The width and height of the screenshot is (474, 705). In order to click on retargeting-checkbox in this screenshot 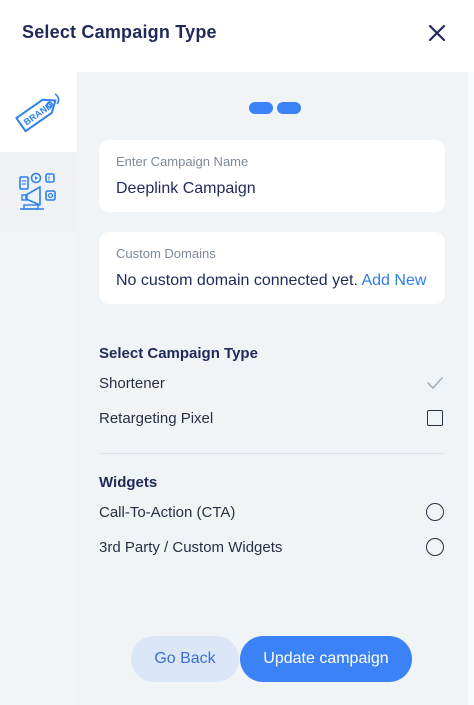, I will do `click(435, 418)`.